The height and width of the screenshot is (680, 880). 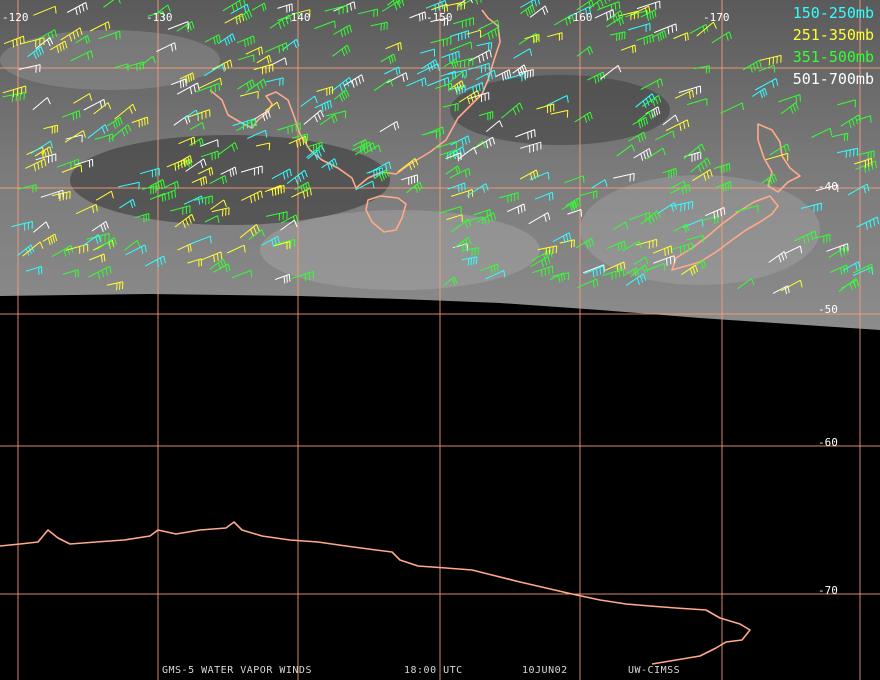 What do you see at coordinates (654, 670) in the screenshot?
I see `footer-source: UW-CIMSS` at bounding box center [654, 670].